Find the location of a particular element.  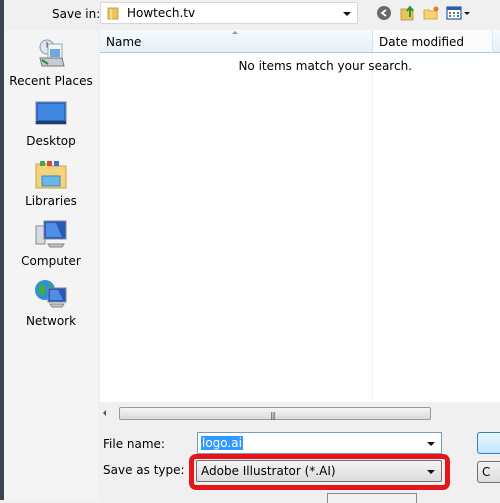

view-menu-icon is located at coordinates (459, 13).